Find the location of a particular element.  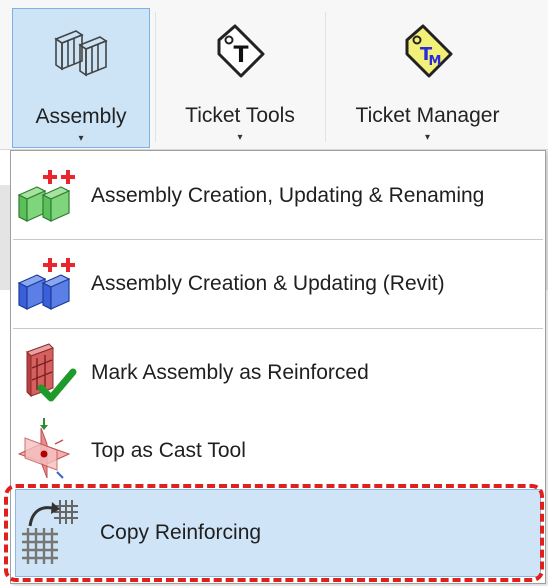

assembly-ribbon-button: Assembly ▾ is located at coordinates (81, 78).